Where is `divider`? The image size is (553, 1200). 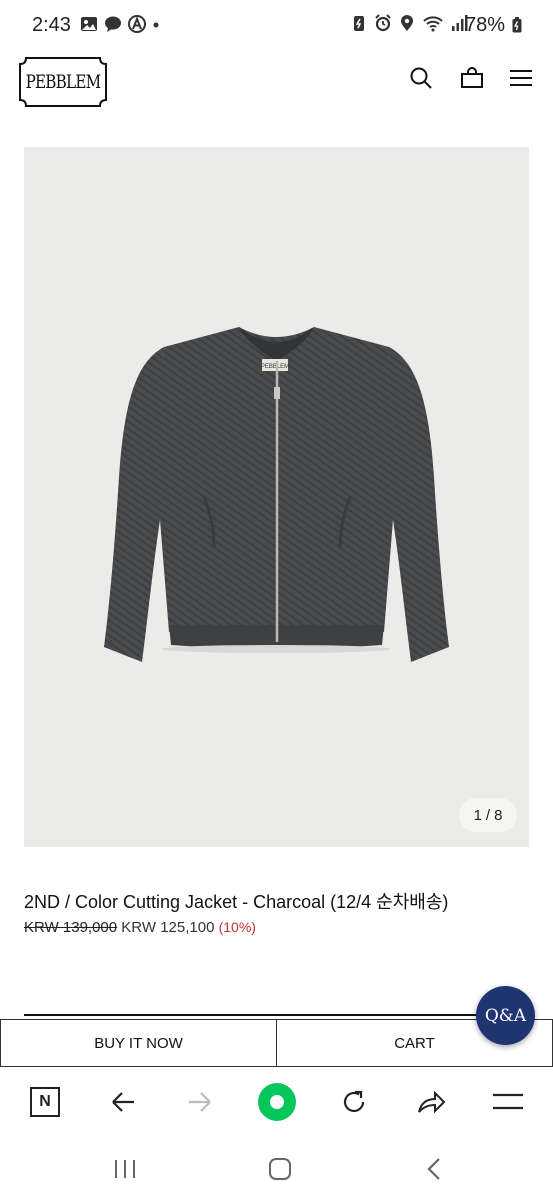 divider is located at coordinates (276, 1015).